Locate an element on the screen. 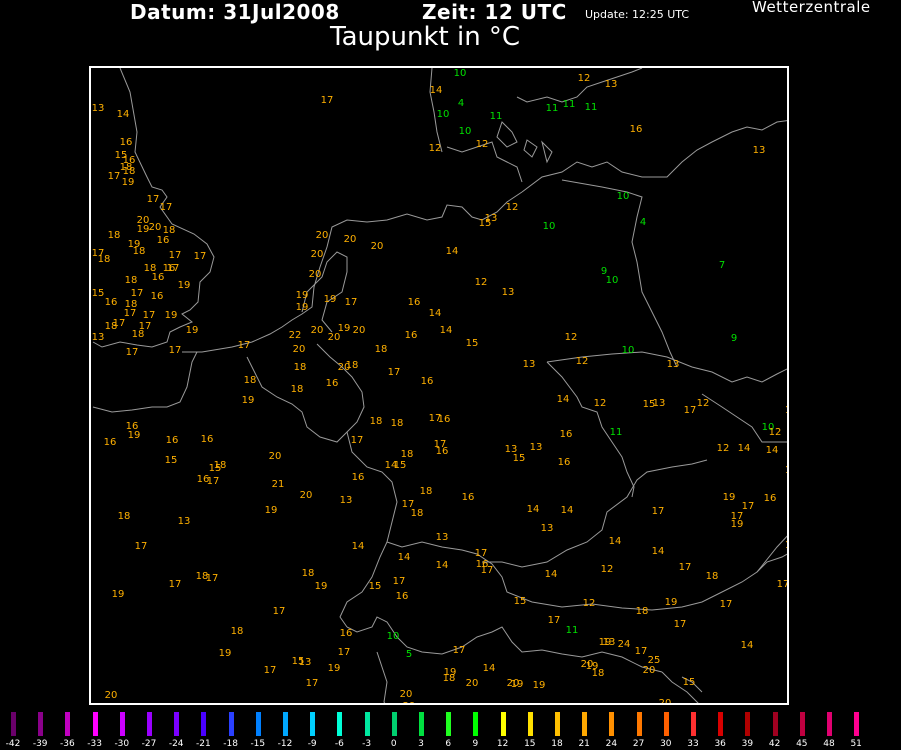 This screenshot has height=750, width=901. legend-level-label: 6 is located at coordinates (448, 744).